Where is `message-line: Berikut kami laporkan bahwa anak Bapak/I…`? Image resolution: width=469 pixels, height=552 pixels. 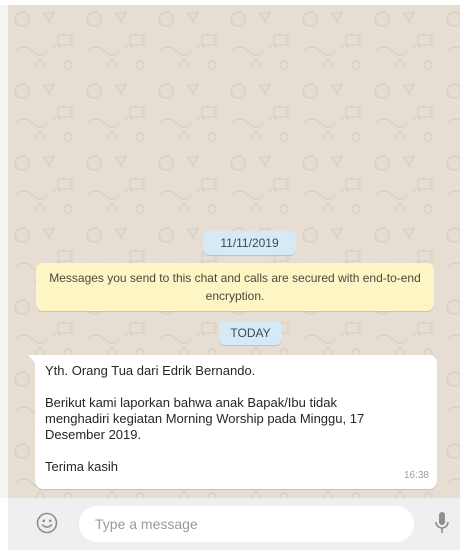 message-line: Berikut kami laporkan bahwa anak Bapak/I… is located at coordinates (191, 402).